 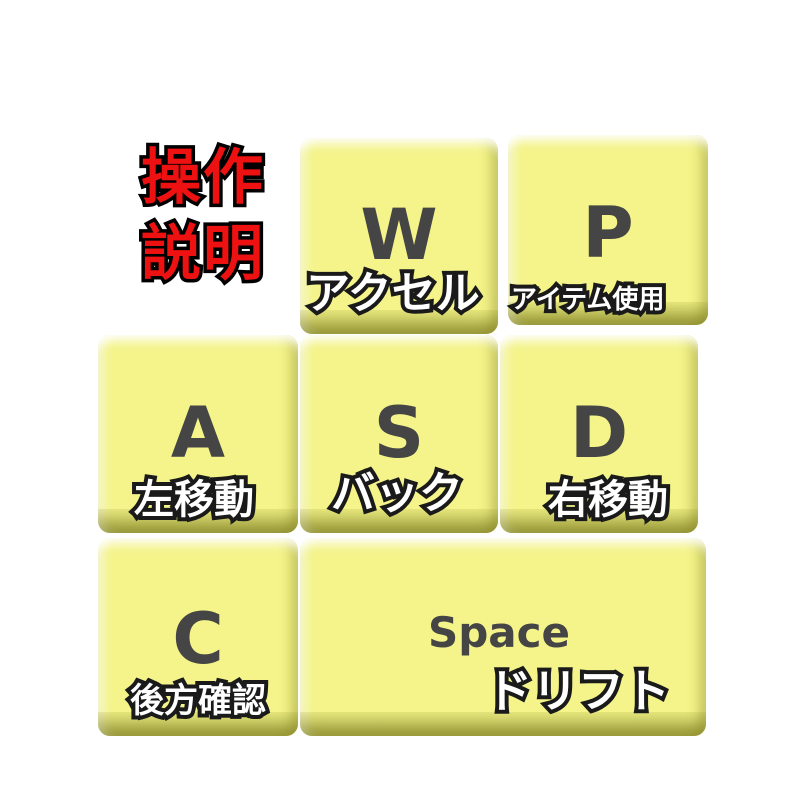 I want to click on key-s-label: バック, so click(x=397, y=494).